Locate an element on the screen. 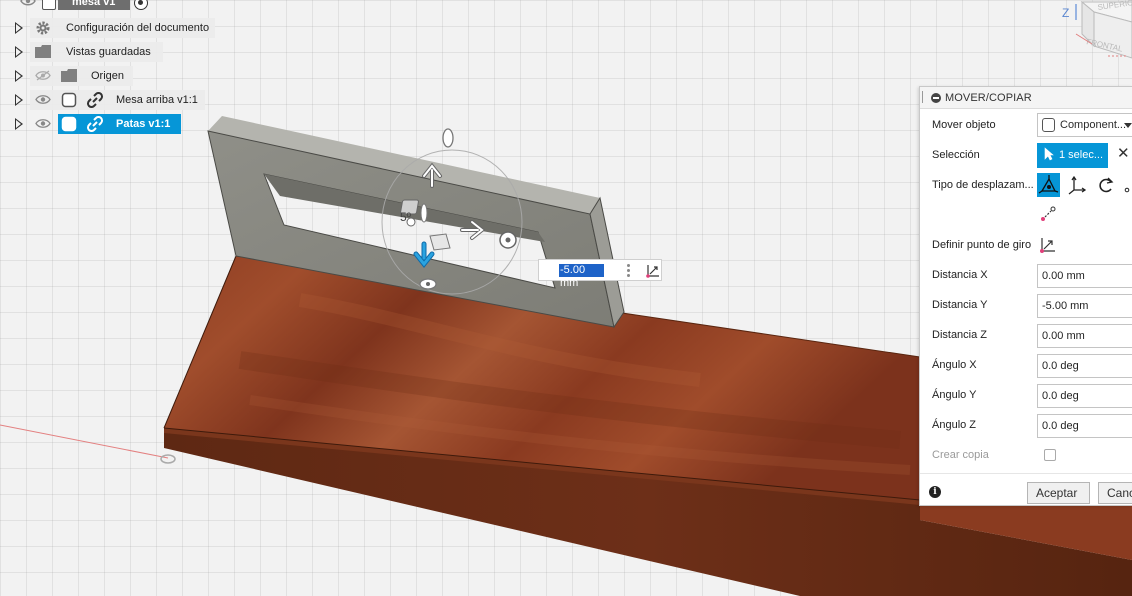 The height and width of the screenshot is (596, 1132). browser-item-label: Origen is located at coordinates (108, 76).